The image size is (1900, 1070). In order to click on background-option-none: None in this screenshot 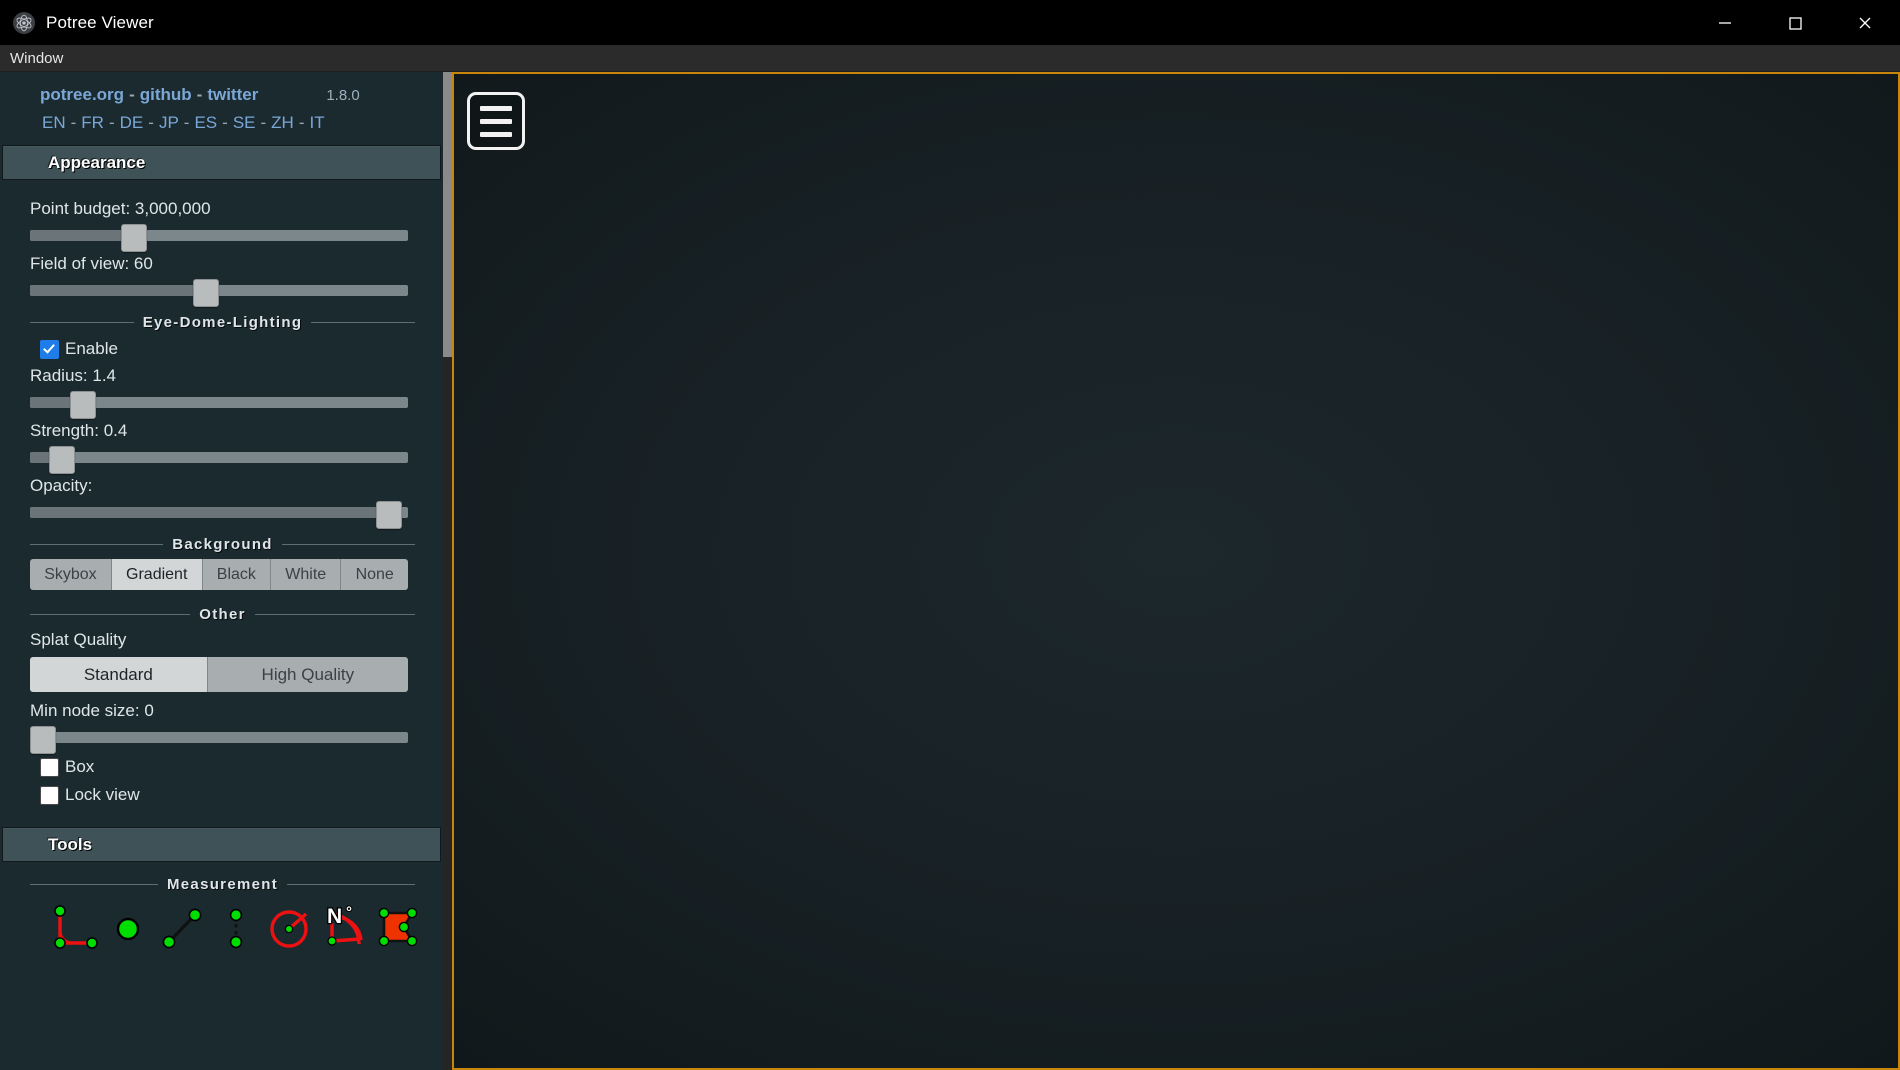, I will do `click(374, 574)`.